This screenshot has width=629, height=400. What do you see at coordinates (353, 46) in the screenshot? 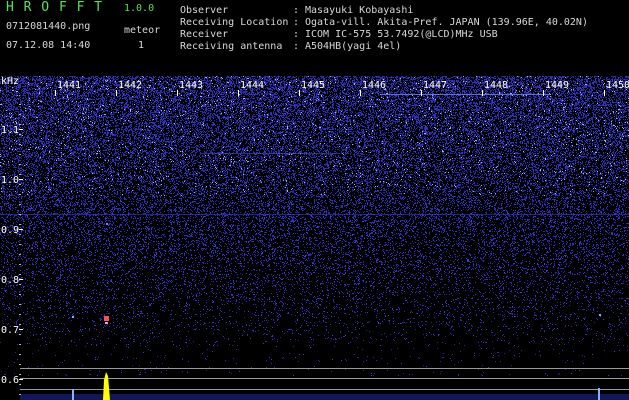
I see `antenna-value: A504HB(yagi 4el)` at bounding box center [353, 46].